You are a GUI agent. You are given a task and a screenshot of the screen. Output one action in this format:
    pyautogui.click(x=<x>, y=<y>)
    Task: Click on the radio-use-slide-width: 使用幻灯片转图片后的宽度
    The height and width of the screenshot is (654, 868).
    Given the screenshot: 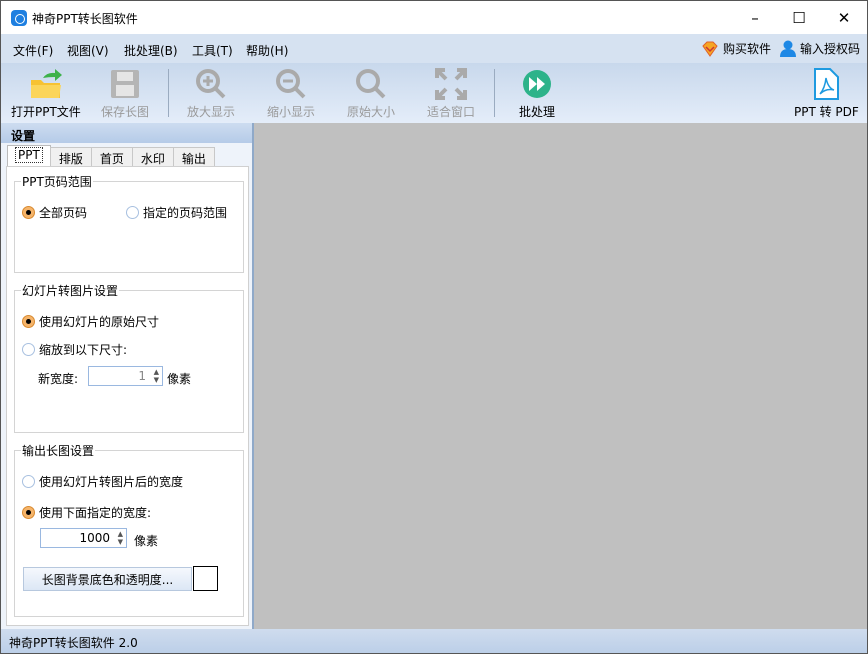 What is the action you would take?
    pyautogui.click(x=102, y=481)
    